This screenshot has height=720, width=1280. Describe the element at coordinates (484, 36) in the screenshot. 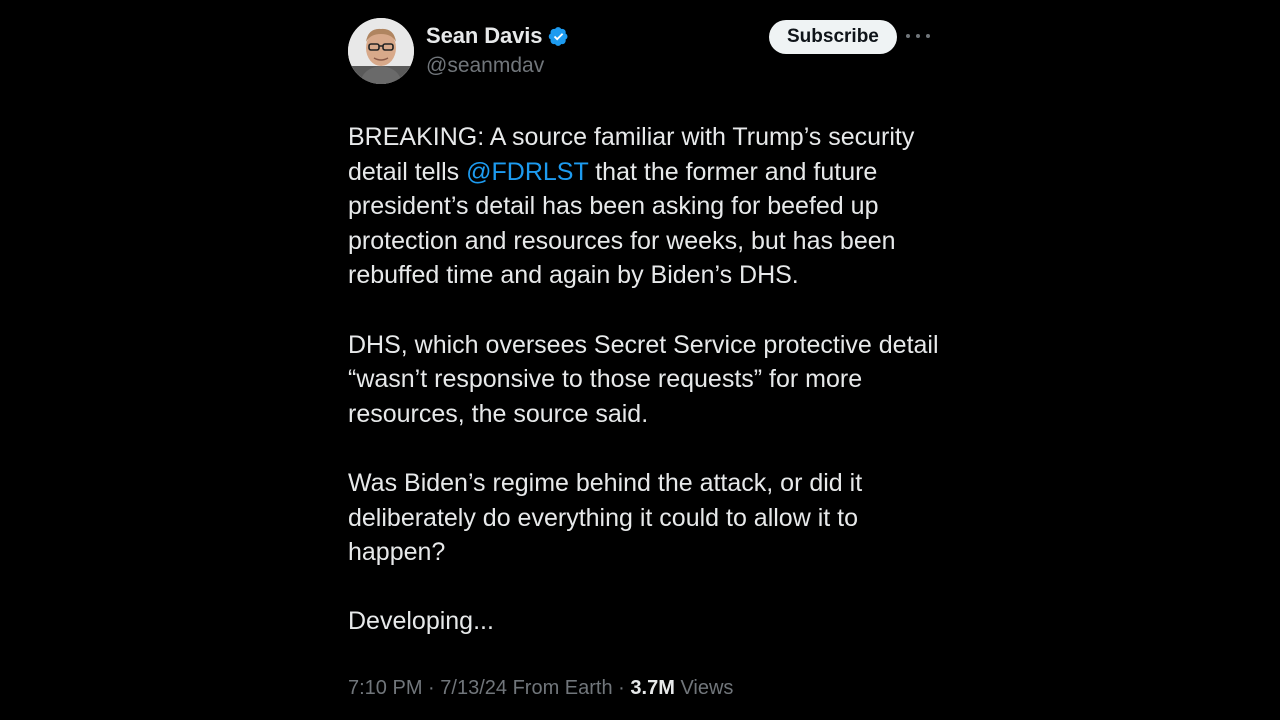

I see `author-display-name: Sean Davis` at that location.